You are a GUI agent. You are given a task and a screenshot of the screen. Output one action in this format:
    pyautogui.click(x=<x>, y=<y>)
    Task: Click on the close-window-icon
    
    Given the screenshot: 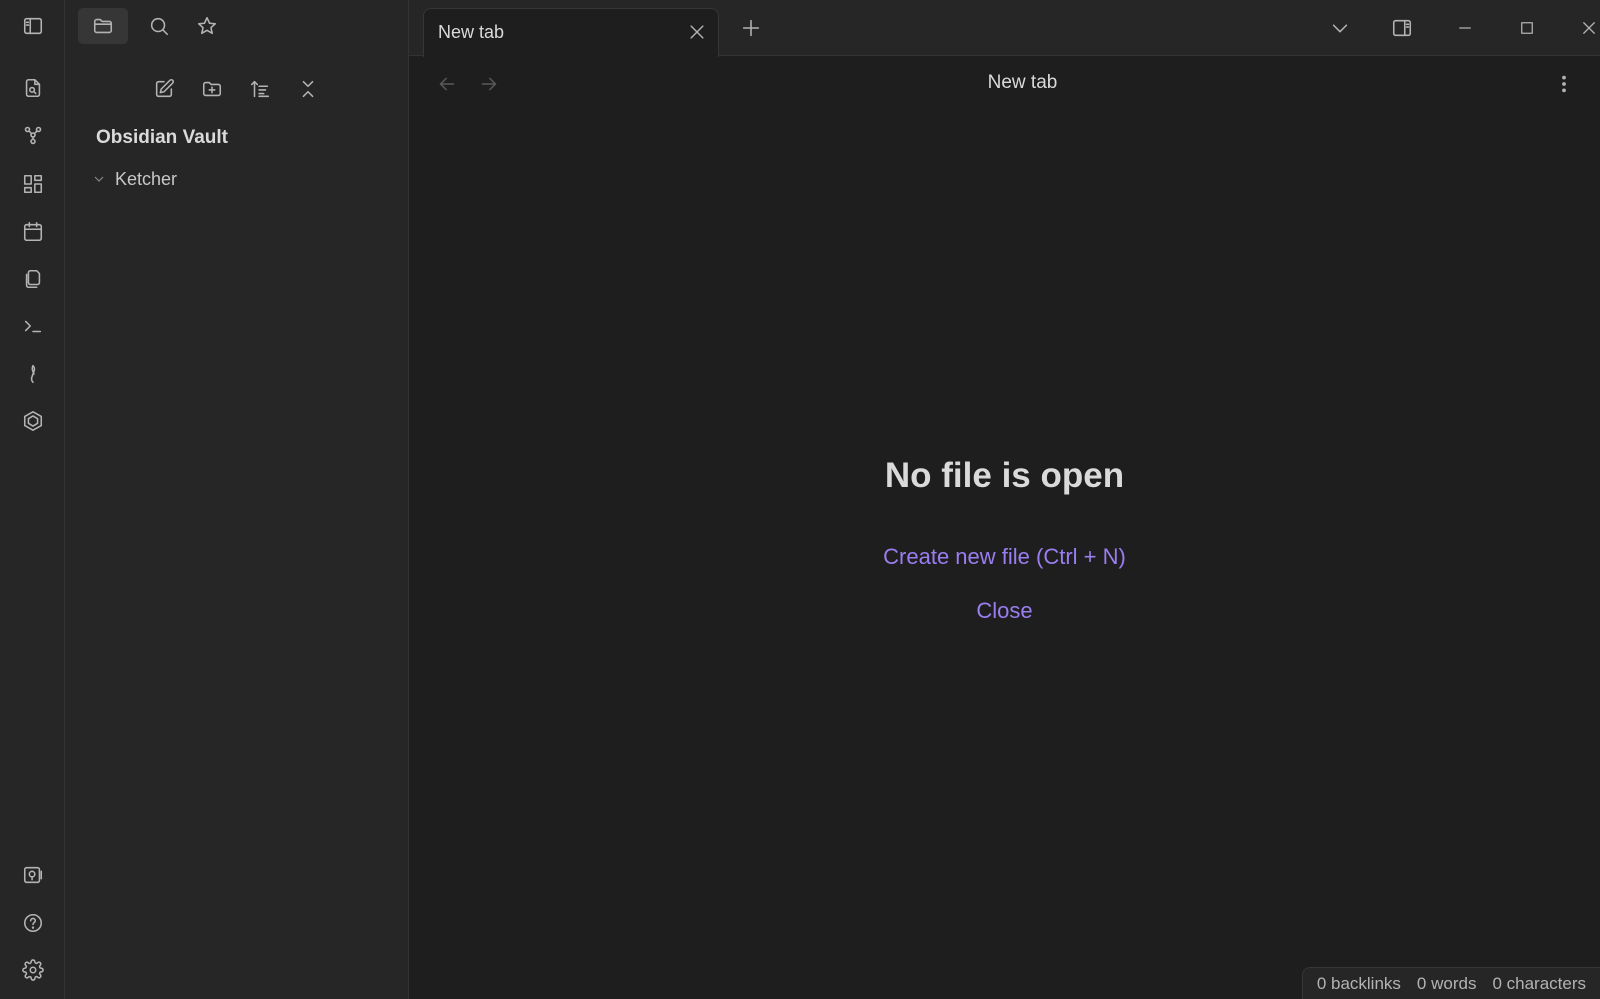 What is the action you would take?
    pyautogui.click(x=1587, y=28)
    